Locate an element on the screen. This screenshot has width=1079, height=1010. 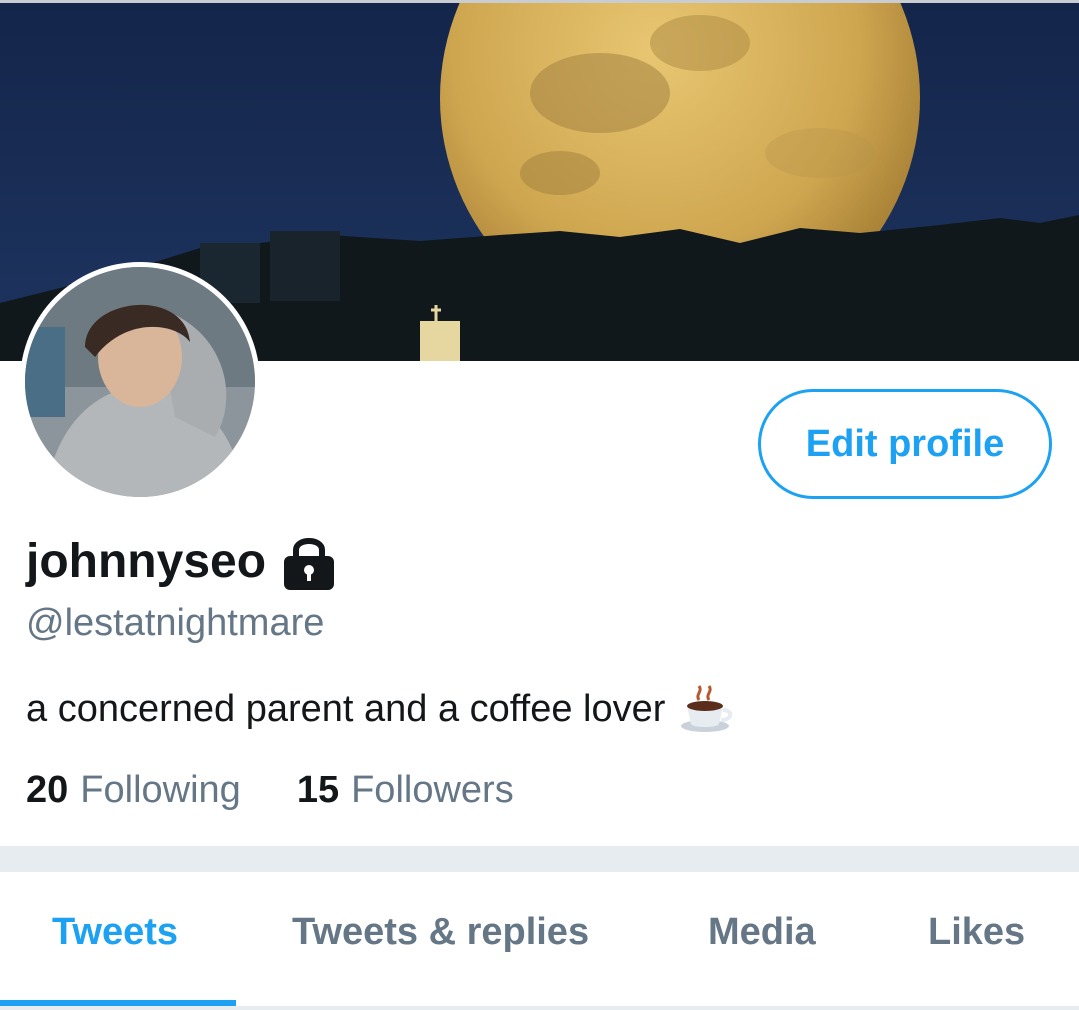
profile-avatar is located at coordinates (140, 382).